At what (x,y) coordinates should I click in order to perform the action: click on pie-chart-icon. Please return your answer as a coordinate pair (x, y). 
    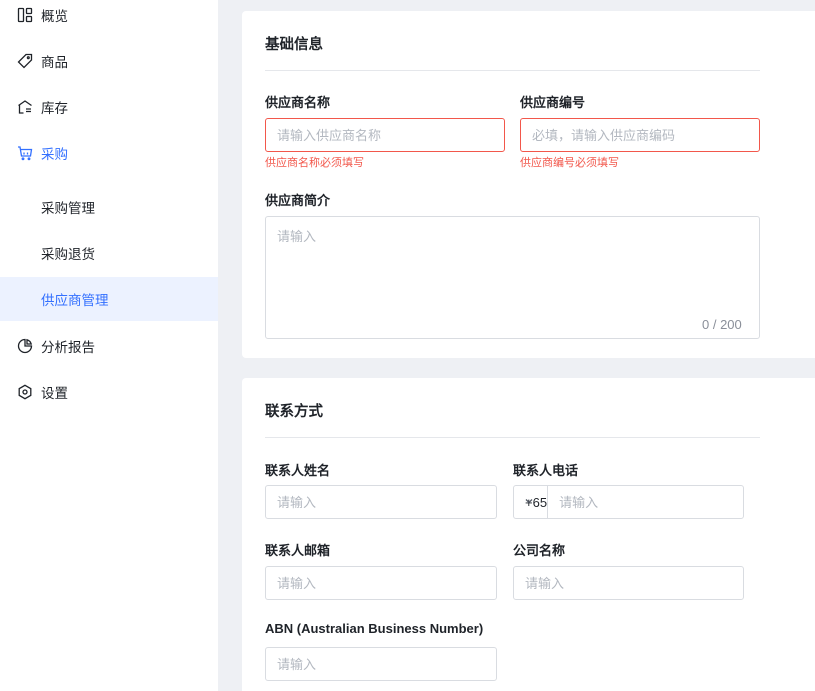
    Looking at the image, I should click on (25, 346).